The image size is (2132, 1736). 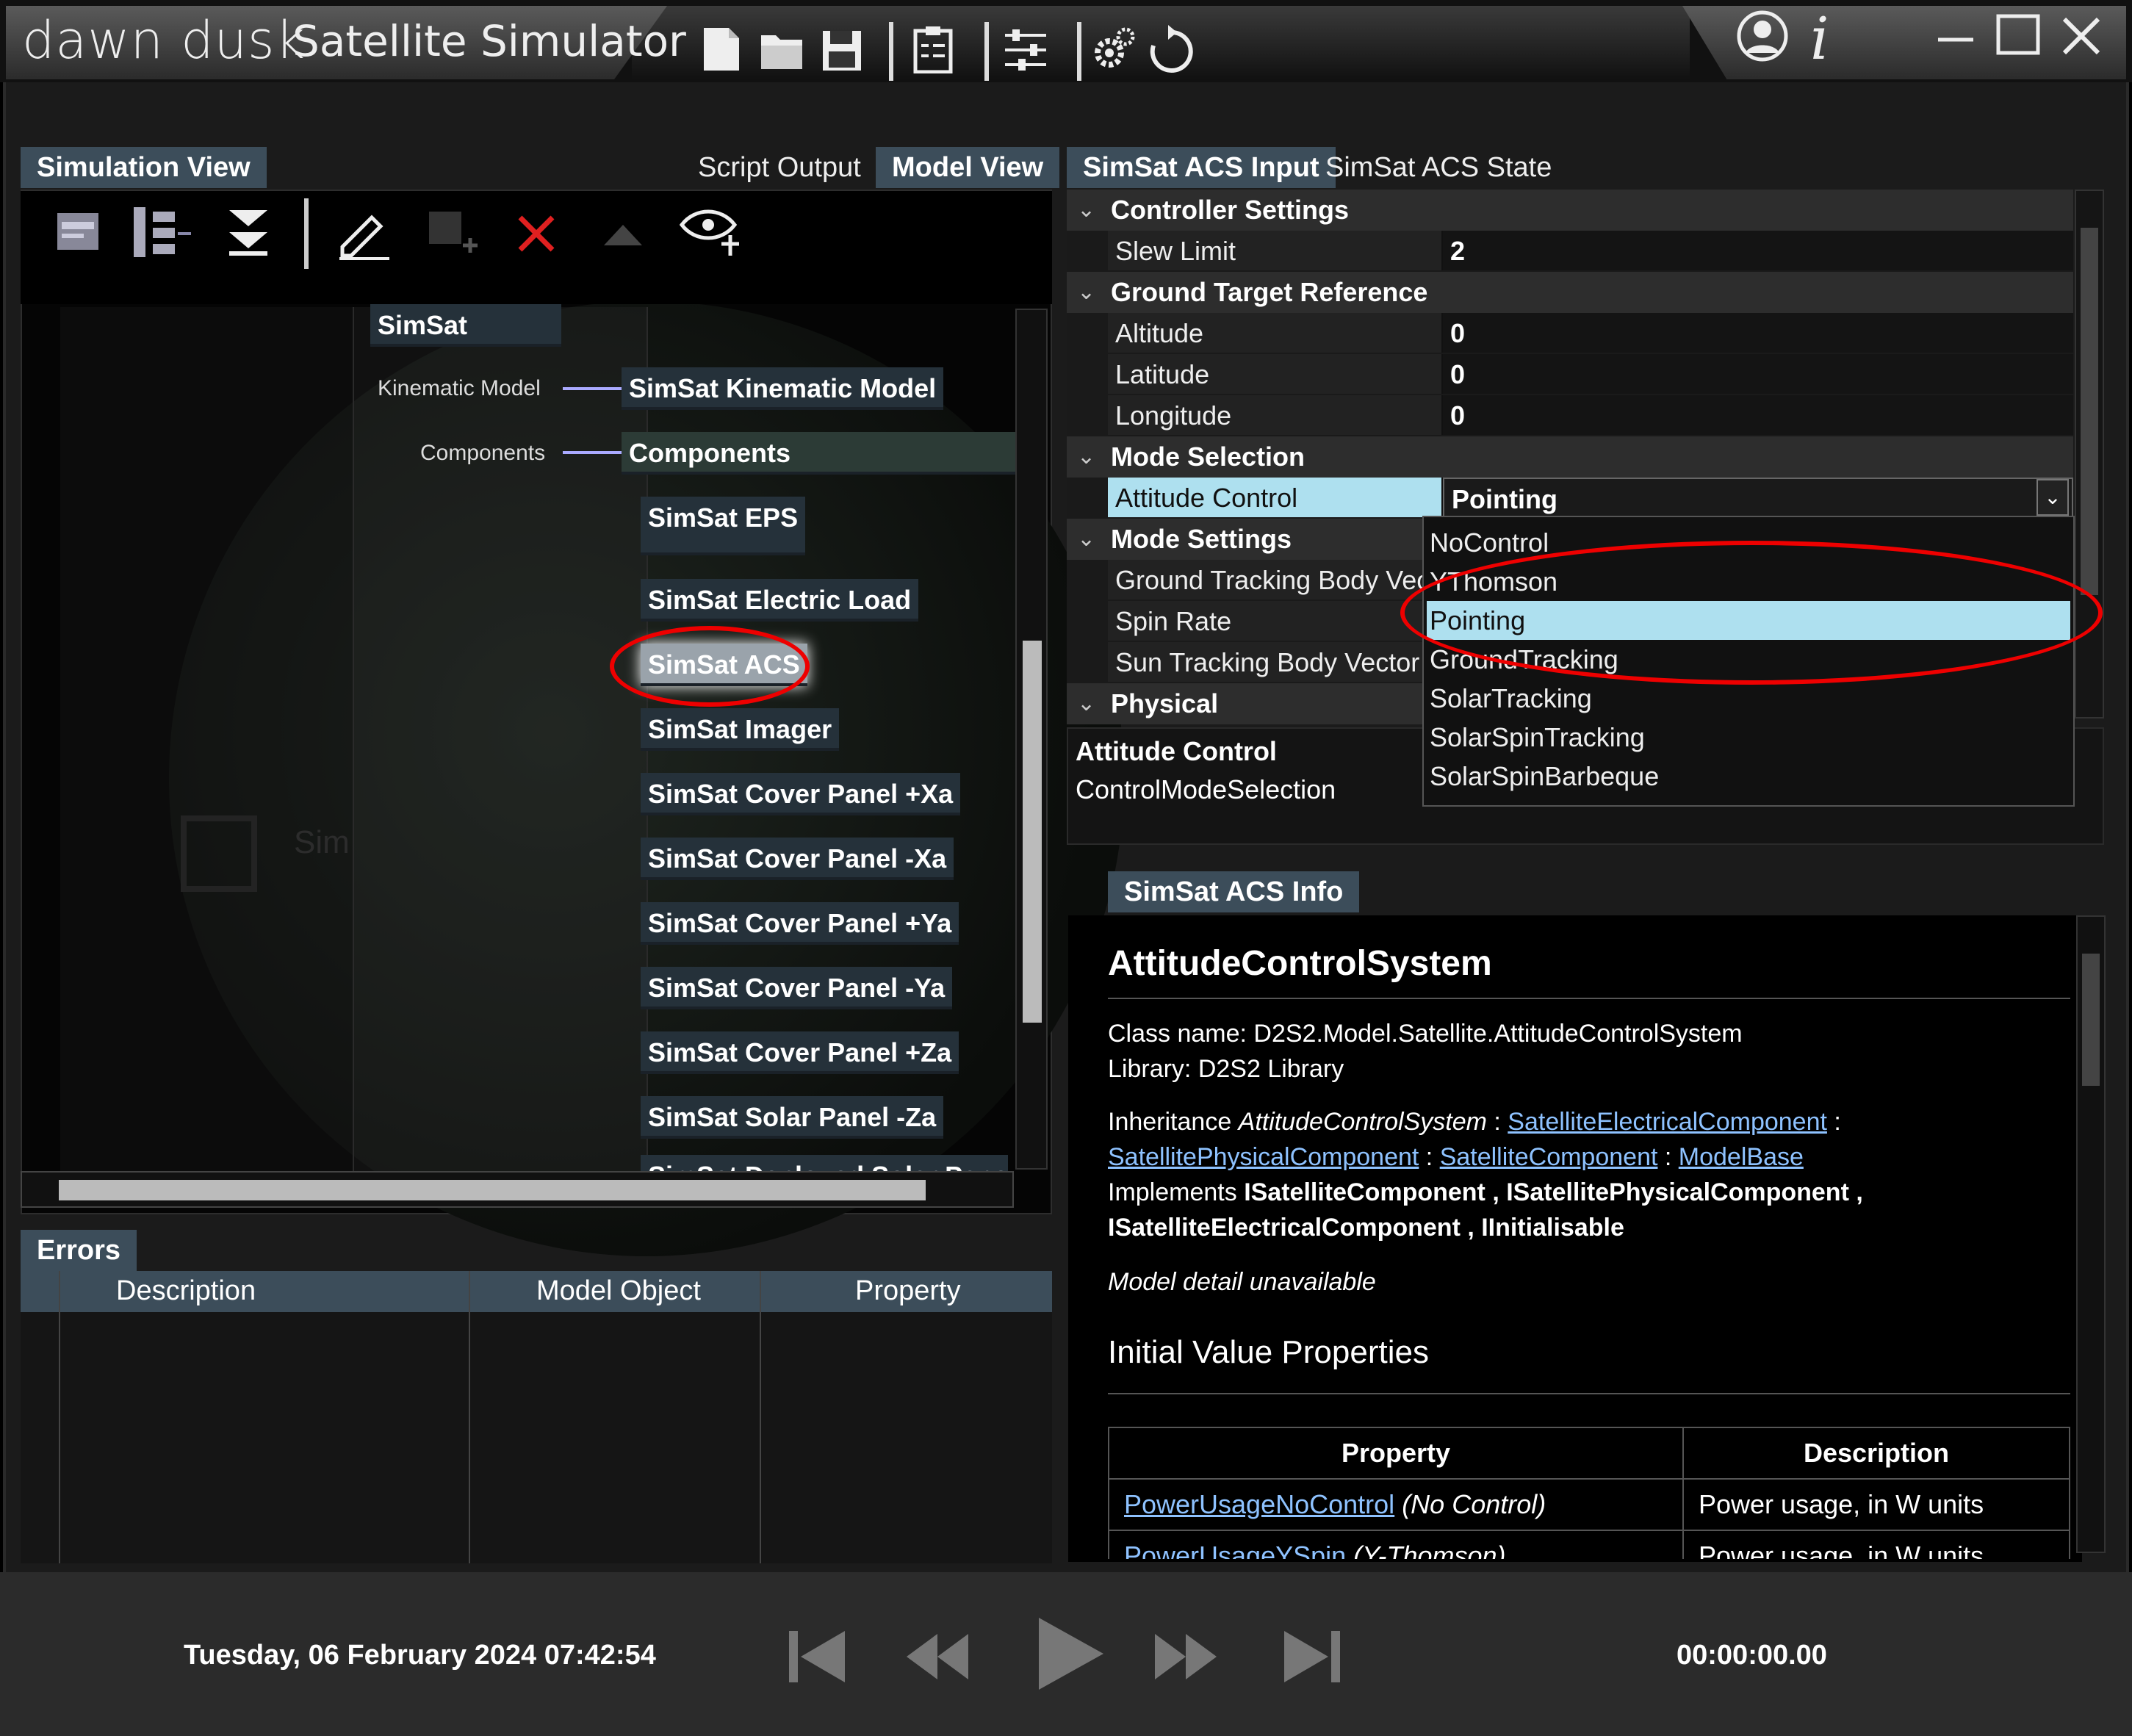 I want to click on close-icon, so click(x=2081, y=36).